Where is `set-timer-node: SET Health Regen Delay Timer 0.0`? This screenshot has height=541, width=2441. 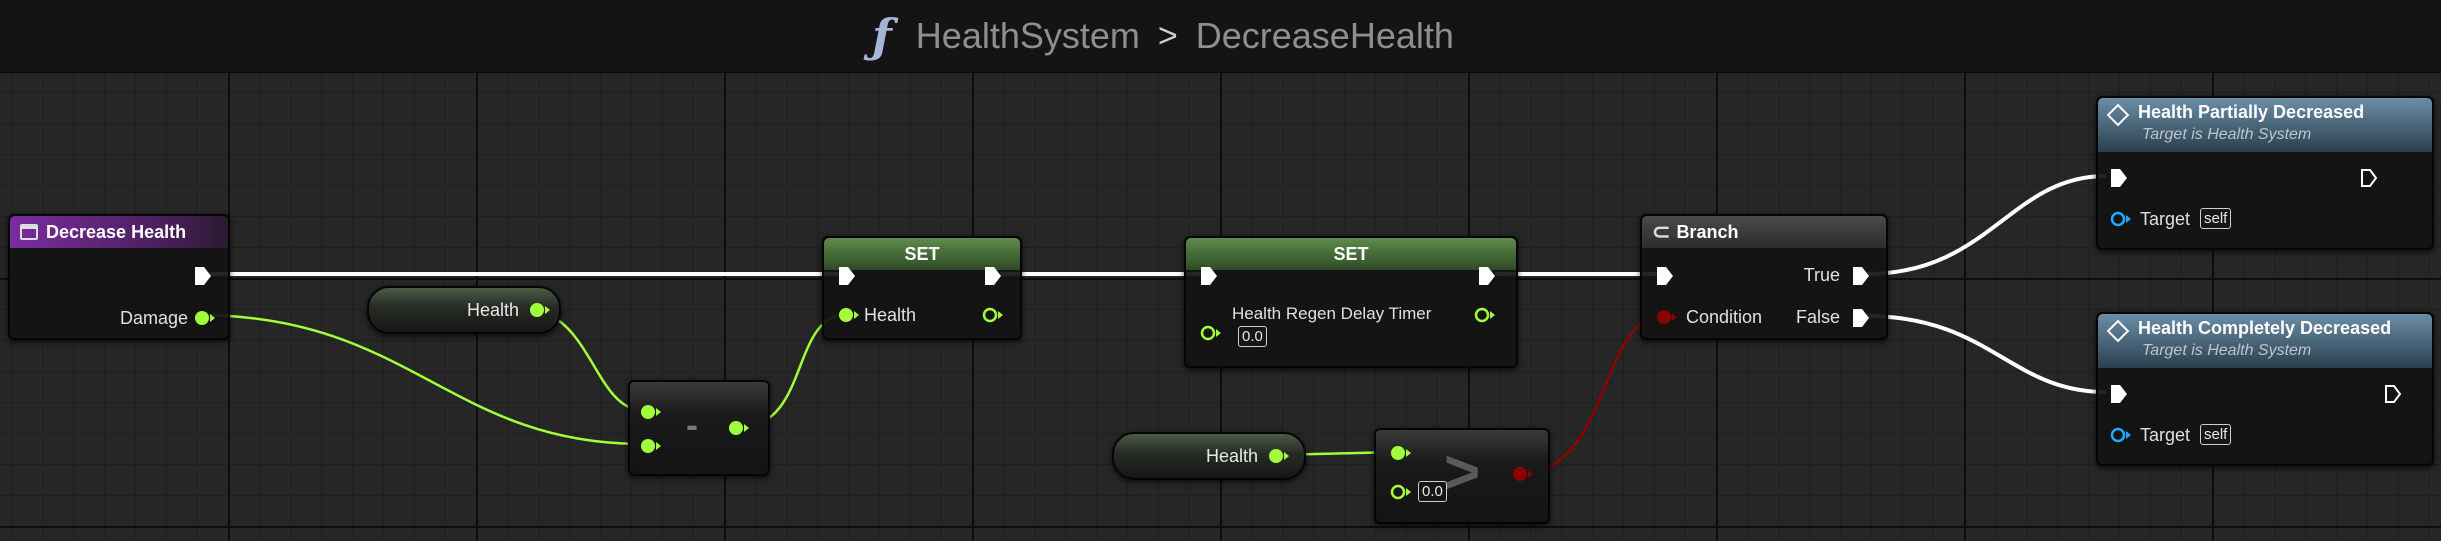
set-timer-node: SET Health Regen Delay Timer 0.0 is located at coordinates (1351, 302).